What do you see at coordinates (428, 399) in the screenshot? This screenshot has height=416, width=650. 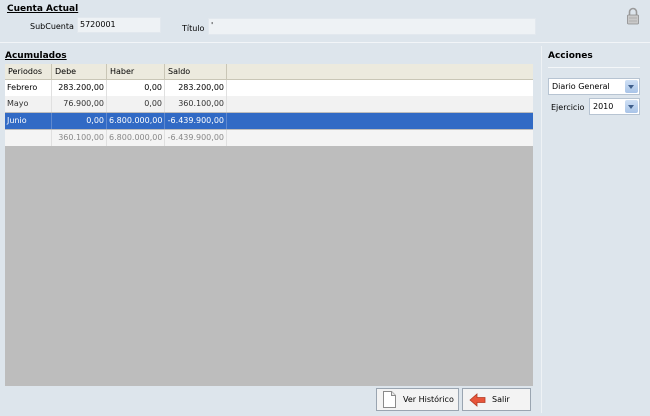 I see `ver-historico-label: Ver Histórico` at bounding box center [428, 399].